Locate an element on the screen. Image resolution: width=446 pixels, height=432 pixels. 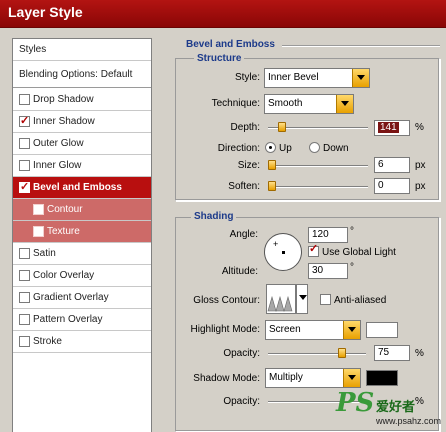
angle-unit: ° is located at coordinates (352, 231).